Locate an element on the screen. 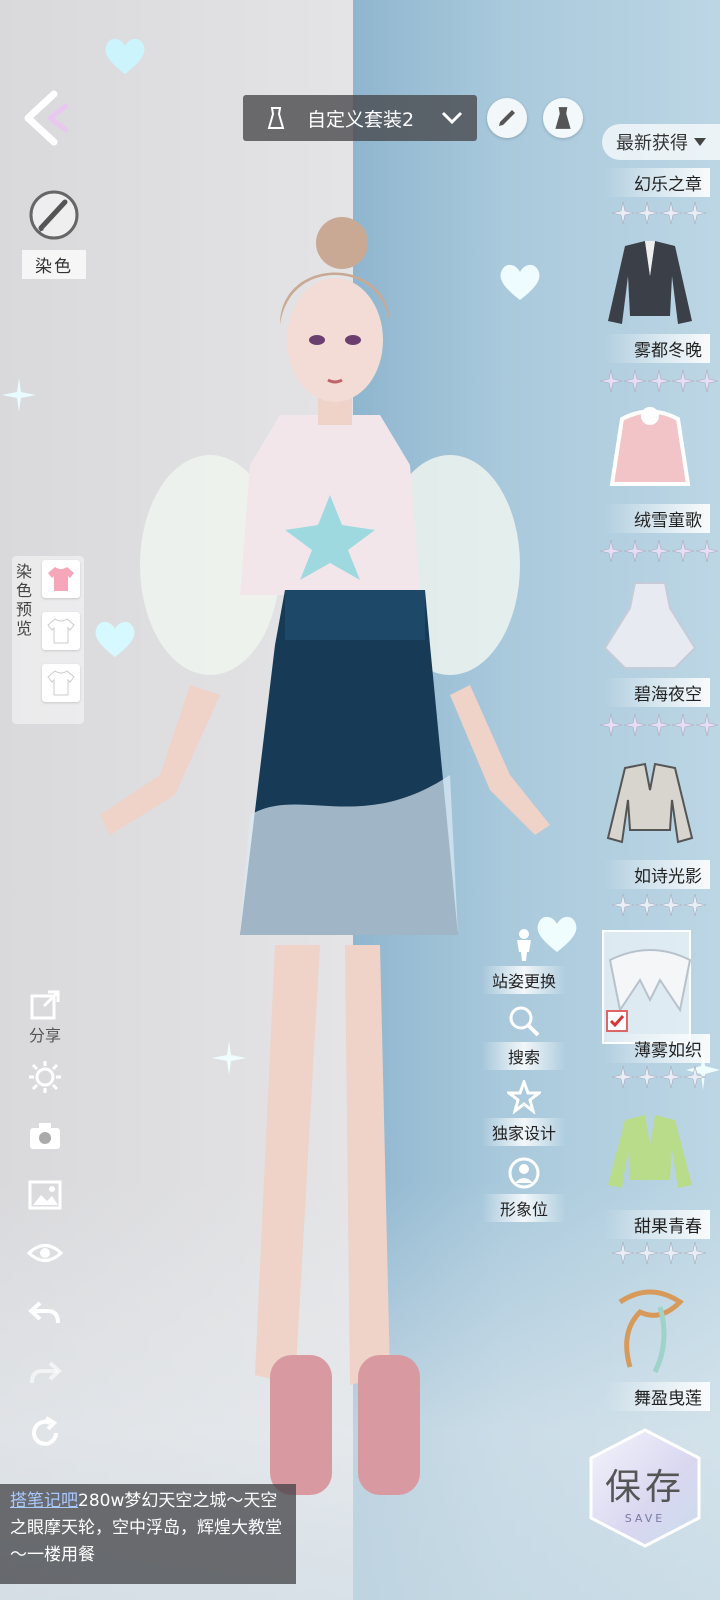 Image resolution: width=720 pixels, height=1600 pixels. camera-button is located at coordinates (45, 1136).